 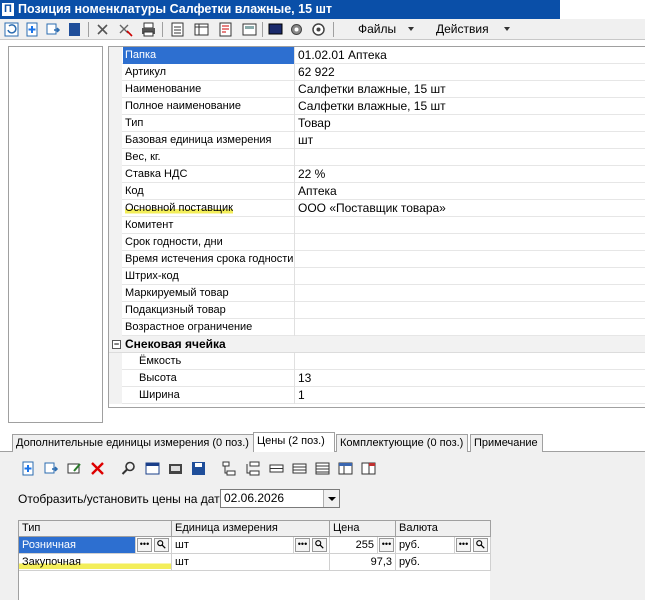 What do you see at coordinates (102, 29) in the screenshot?
I see `close-icon` at bounding box center [102, 29].